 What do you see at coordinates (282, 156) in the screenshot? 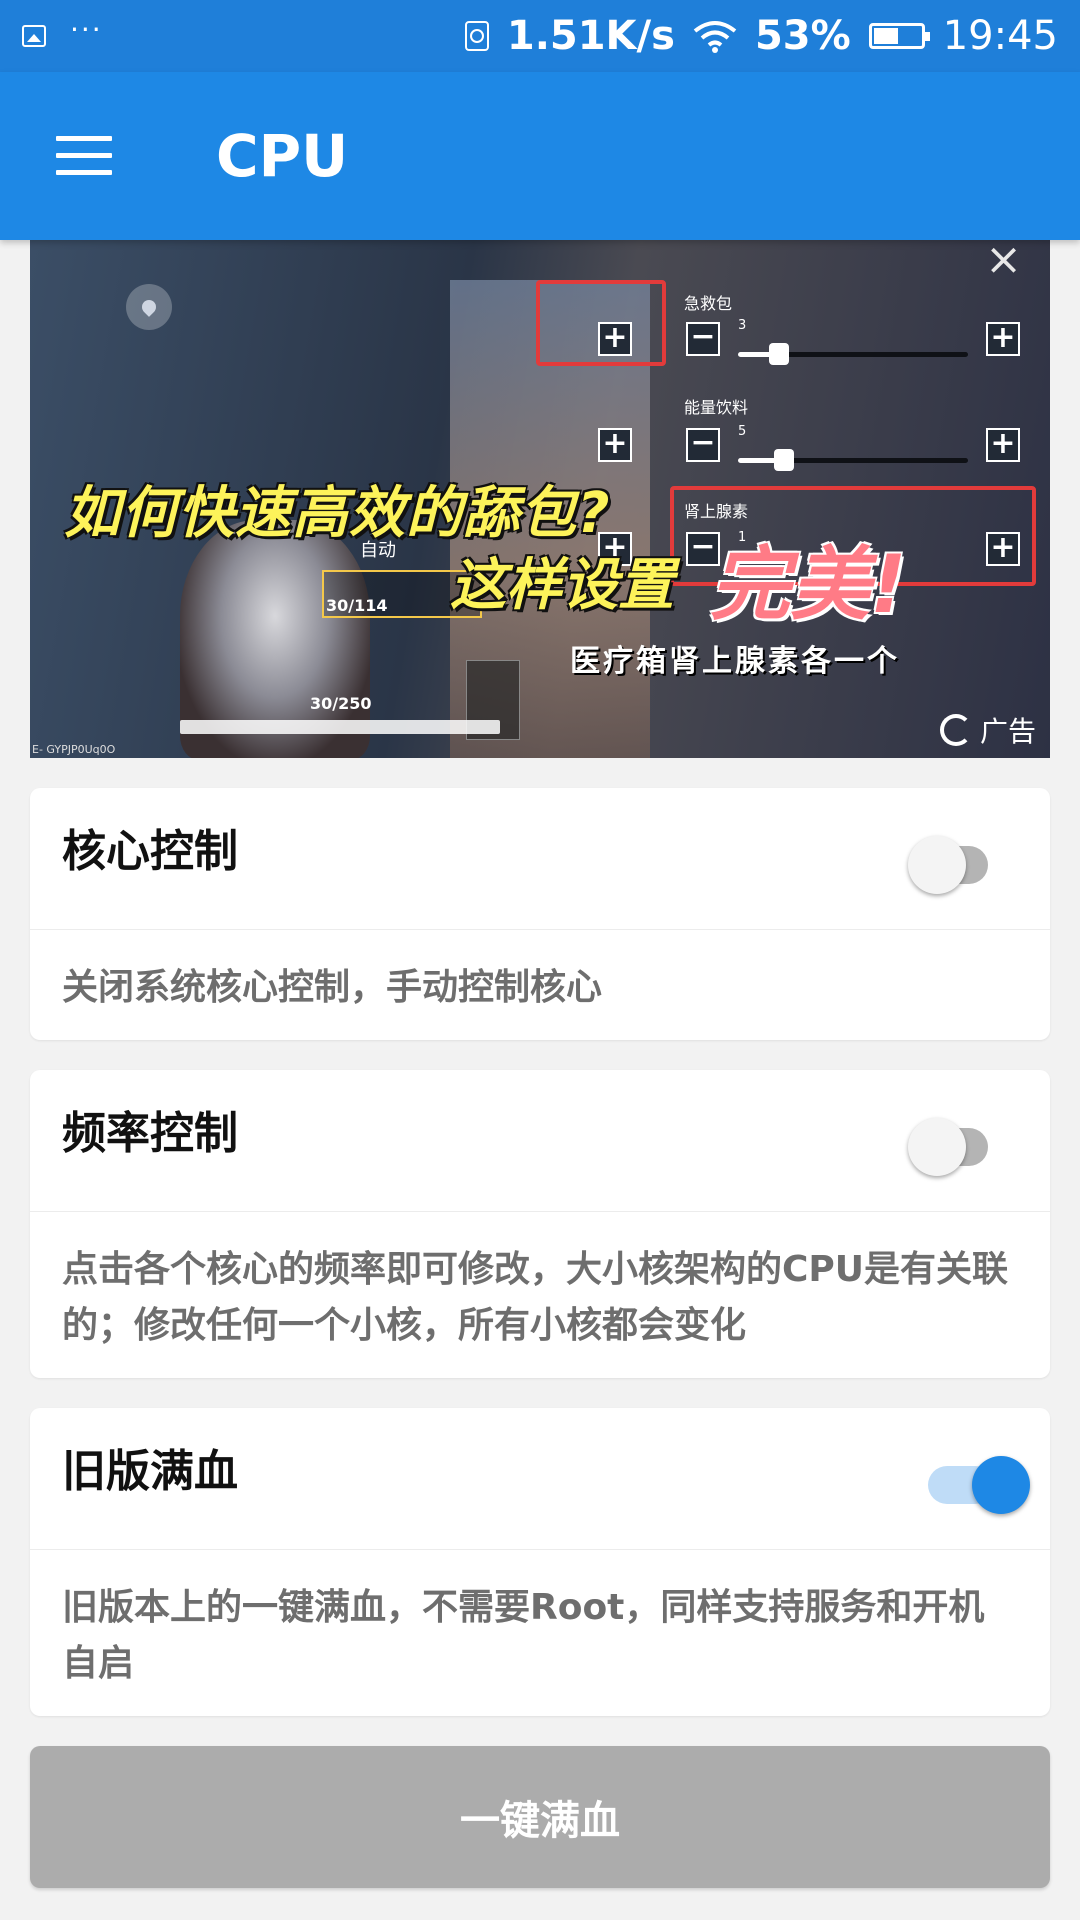
I see `page-title: CPU` at bounding box center [282, 156].